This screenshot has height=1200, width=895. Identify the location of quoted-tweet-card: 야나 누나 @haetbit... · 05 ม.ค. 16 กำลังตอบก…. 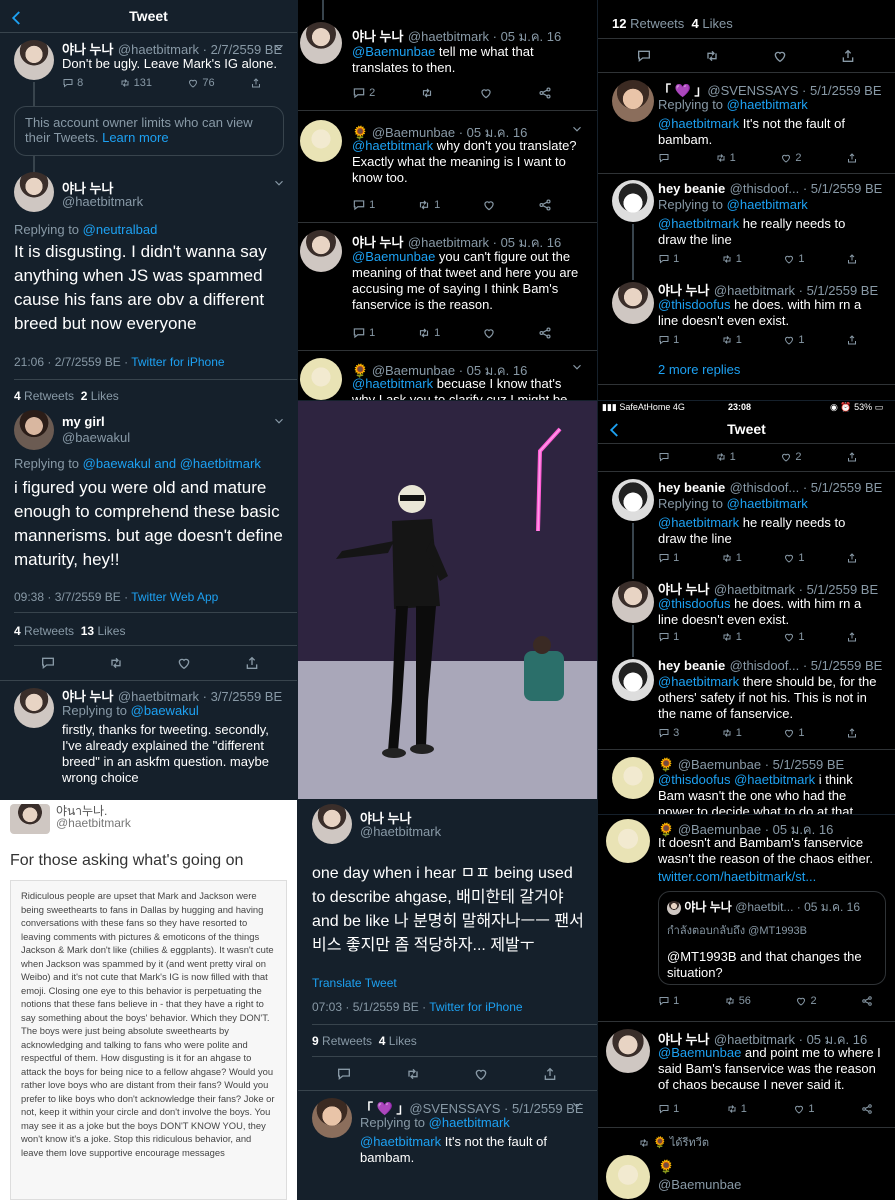
(772, 938).